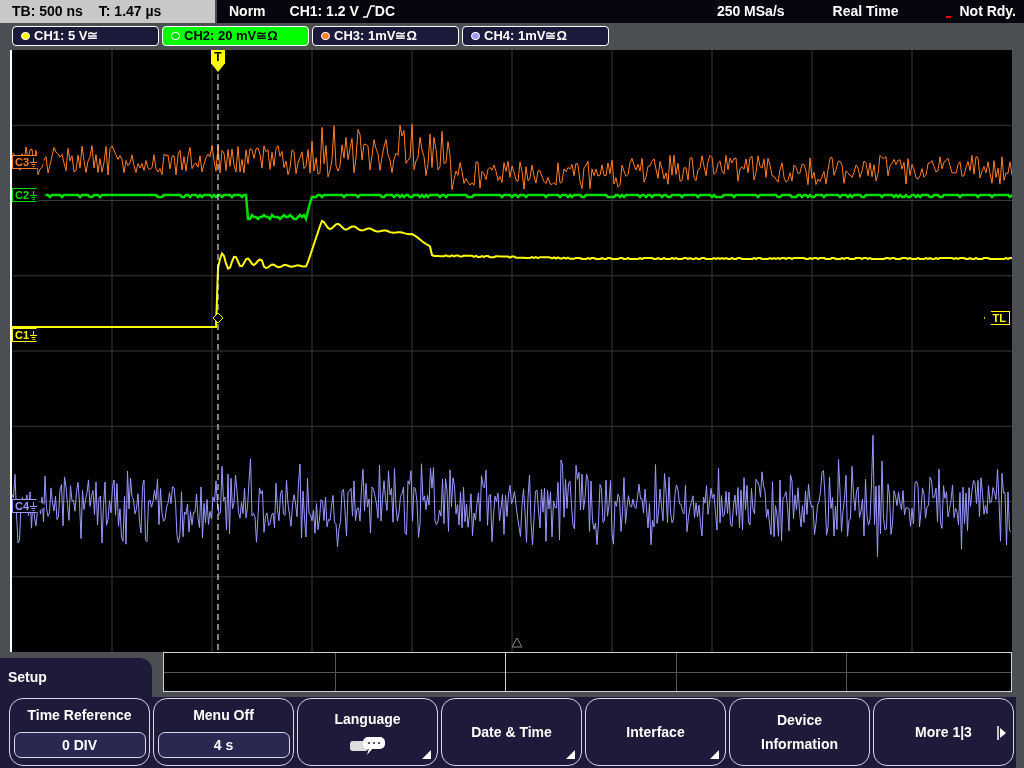 The image size is (1024, 768). I want to click on acquisition-state: Not Rdy., so click(987, 11).